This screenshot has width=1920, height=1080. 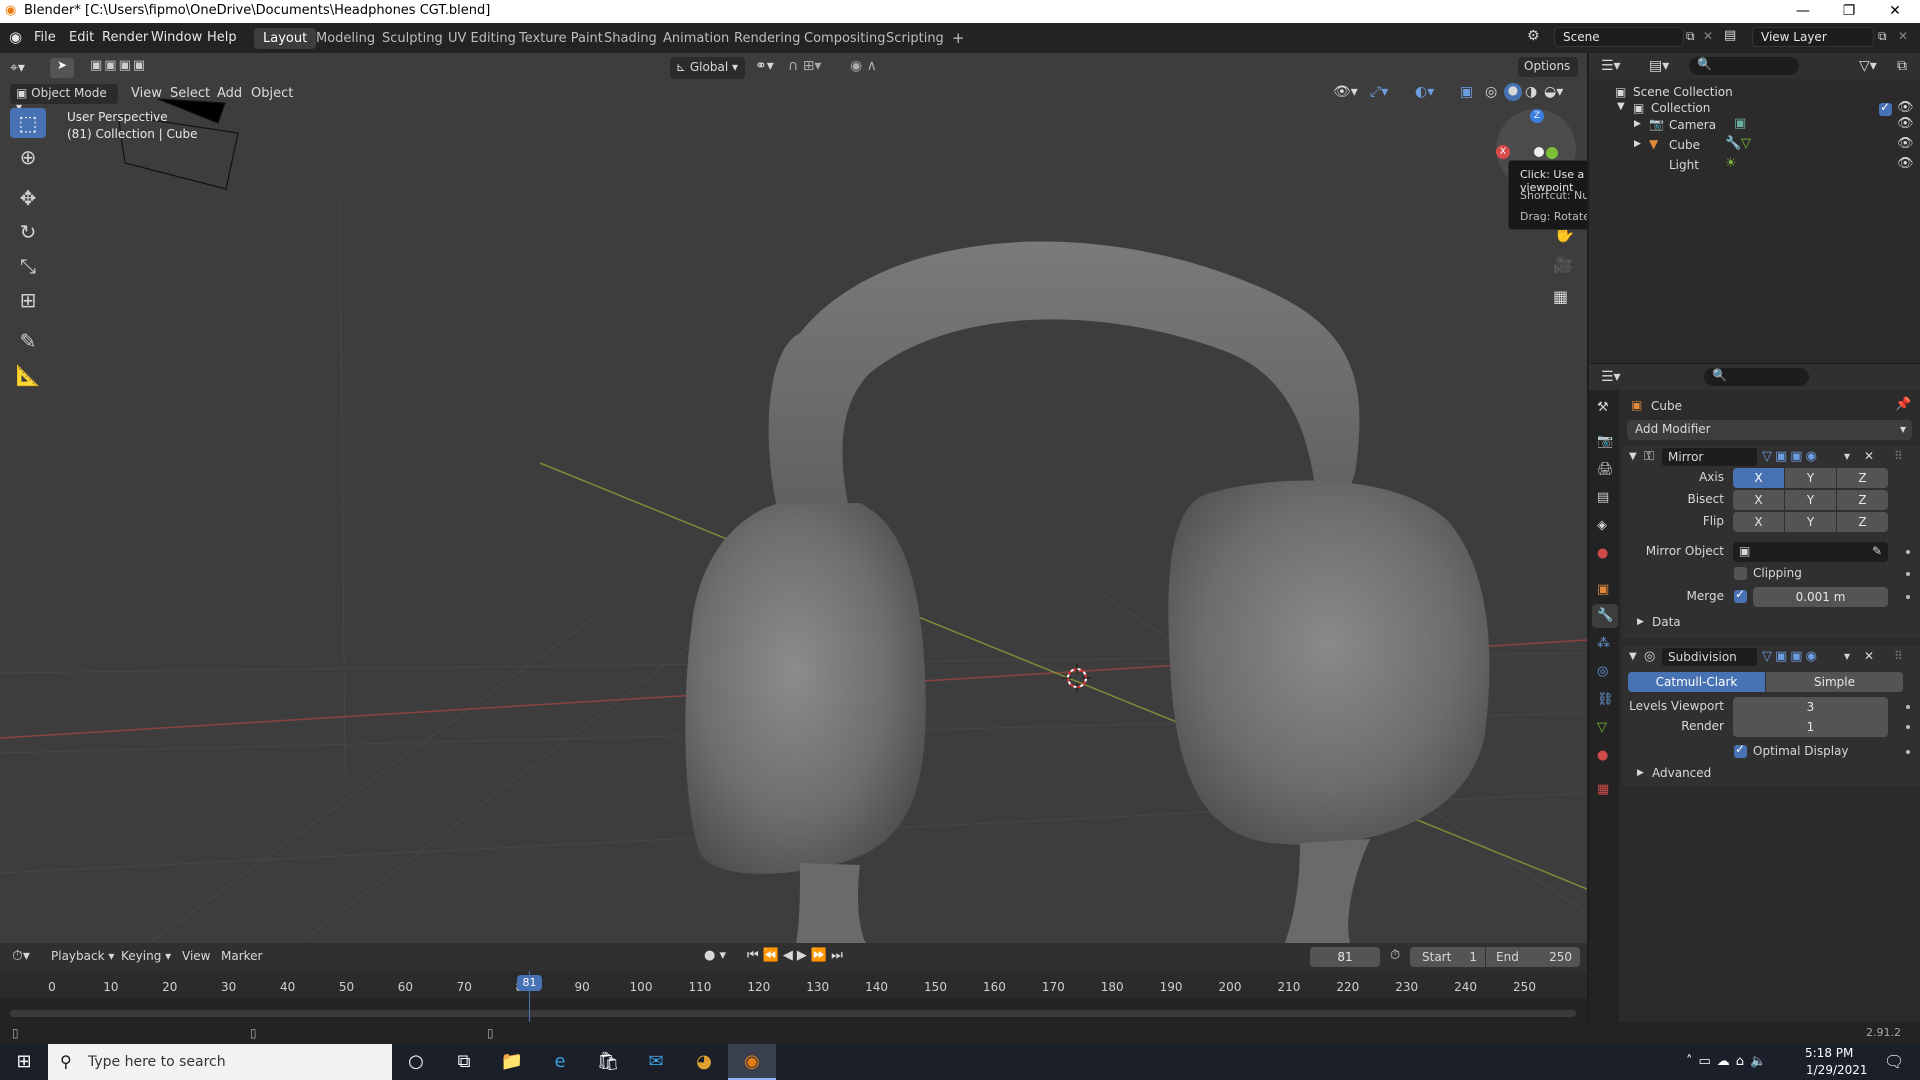 What do you see at coordinates (1813, 37) in the screenshot?
I see `view-layer-field: View Layer` at bounding box center [1813, 37].